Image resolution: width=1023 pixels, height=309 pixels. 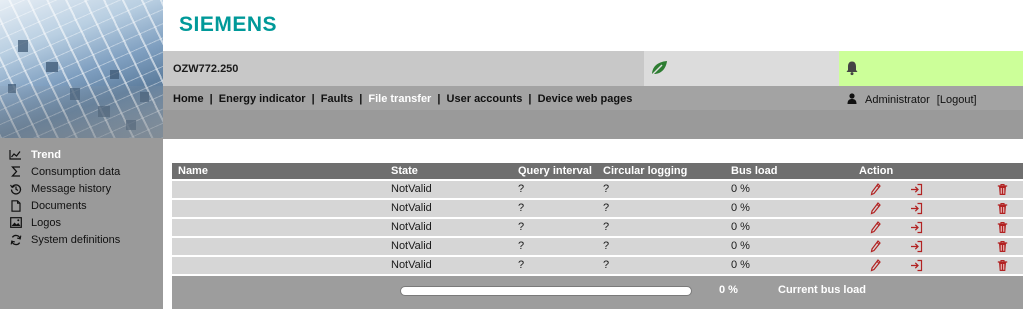 What do you see at coordinates (876, 171) in the screenshot?
I see `column-header-action: Action` at bounding box center [876, 171].